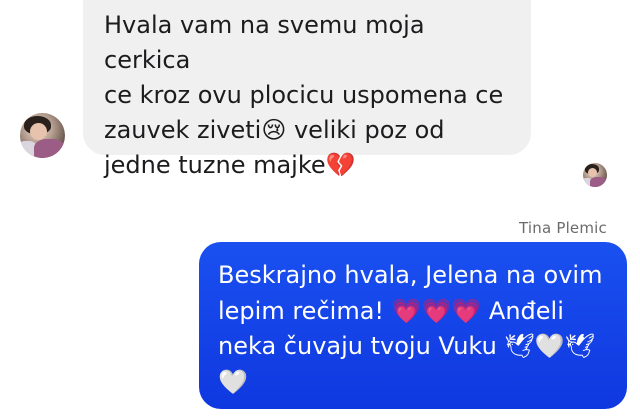 This screenshot has height=418, width=640. Describe the element at coordinates (562, 228) in the screenshot. I see `outgoing-sender-name: Tina Plemic` at that location.